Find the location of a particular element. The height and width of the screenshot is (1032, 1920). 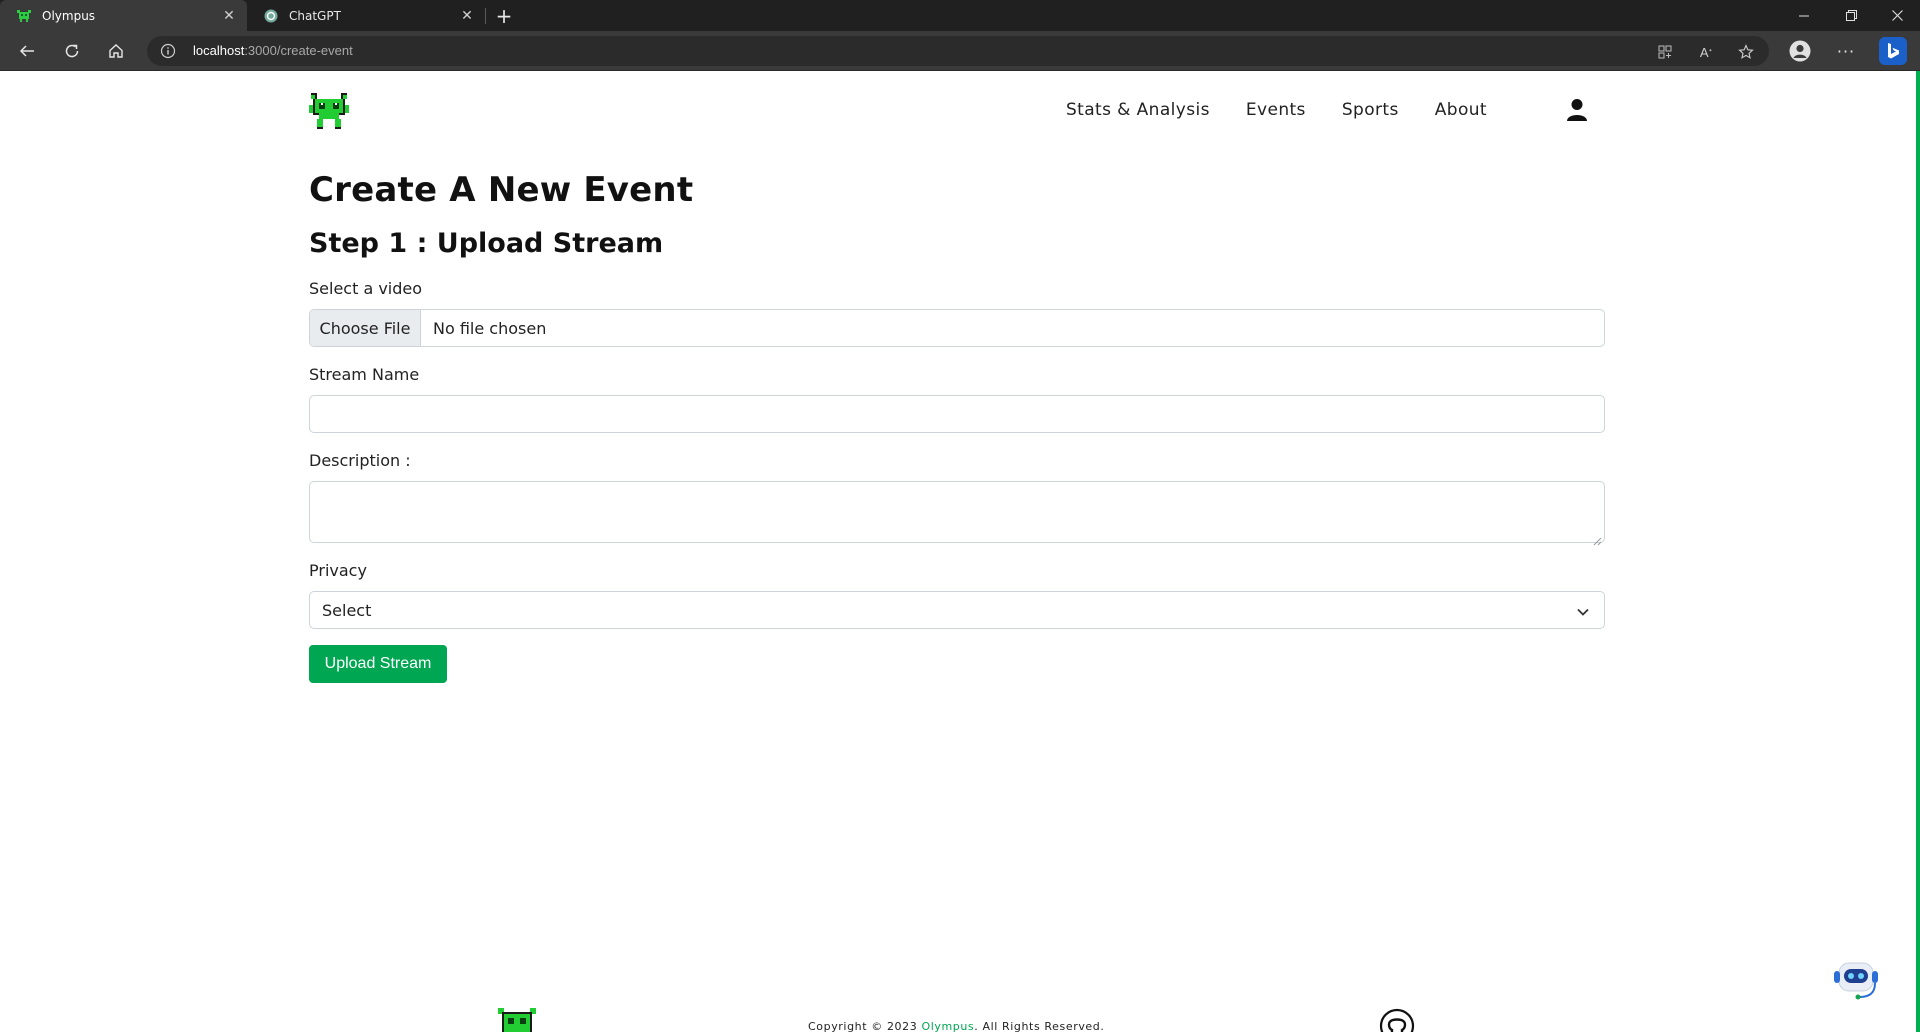

more-menu-icon: ··· is located at coordinates (1846, 51).